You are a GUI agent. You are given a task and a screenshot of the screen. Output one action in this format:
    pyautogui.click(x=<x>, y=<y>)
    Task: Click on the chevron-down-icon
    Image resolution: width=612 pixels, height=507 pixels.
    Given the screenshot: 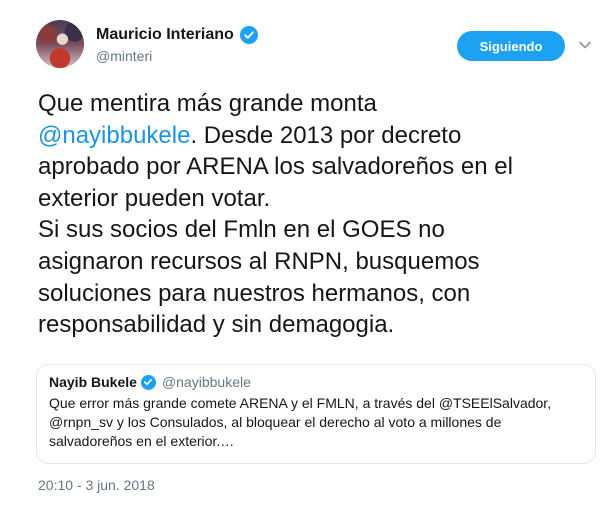 What is the action you would take?
    pyautogui.click(x=585, y=45)
    